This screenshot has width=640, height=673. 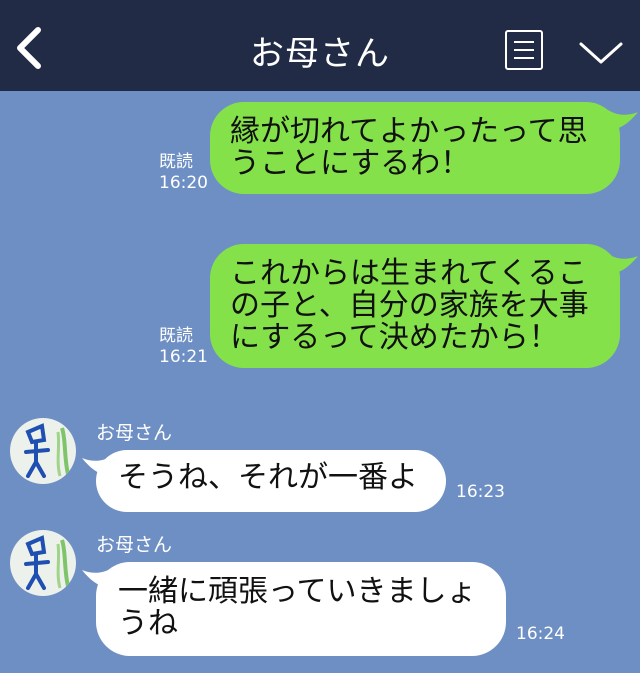 I want to click on message-text-line: そうね、それが一番よ, so click(x=268, y=477).